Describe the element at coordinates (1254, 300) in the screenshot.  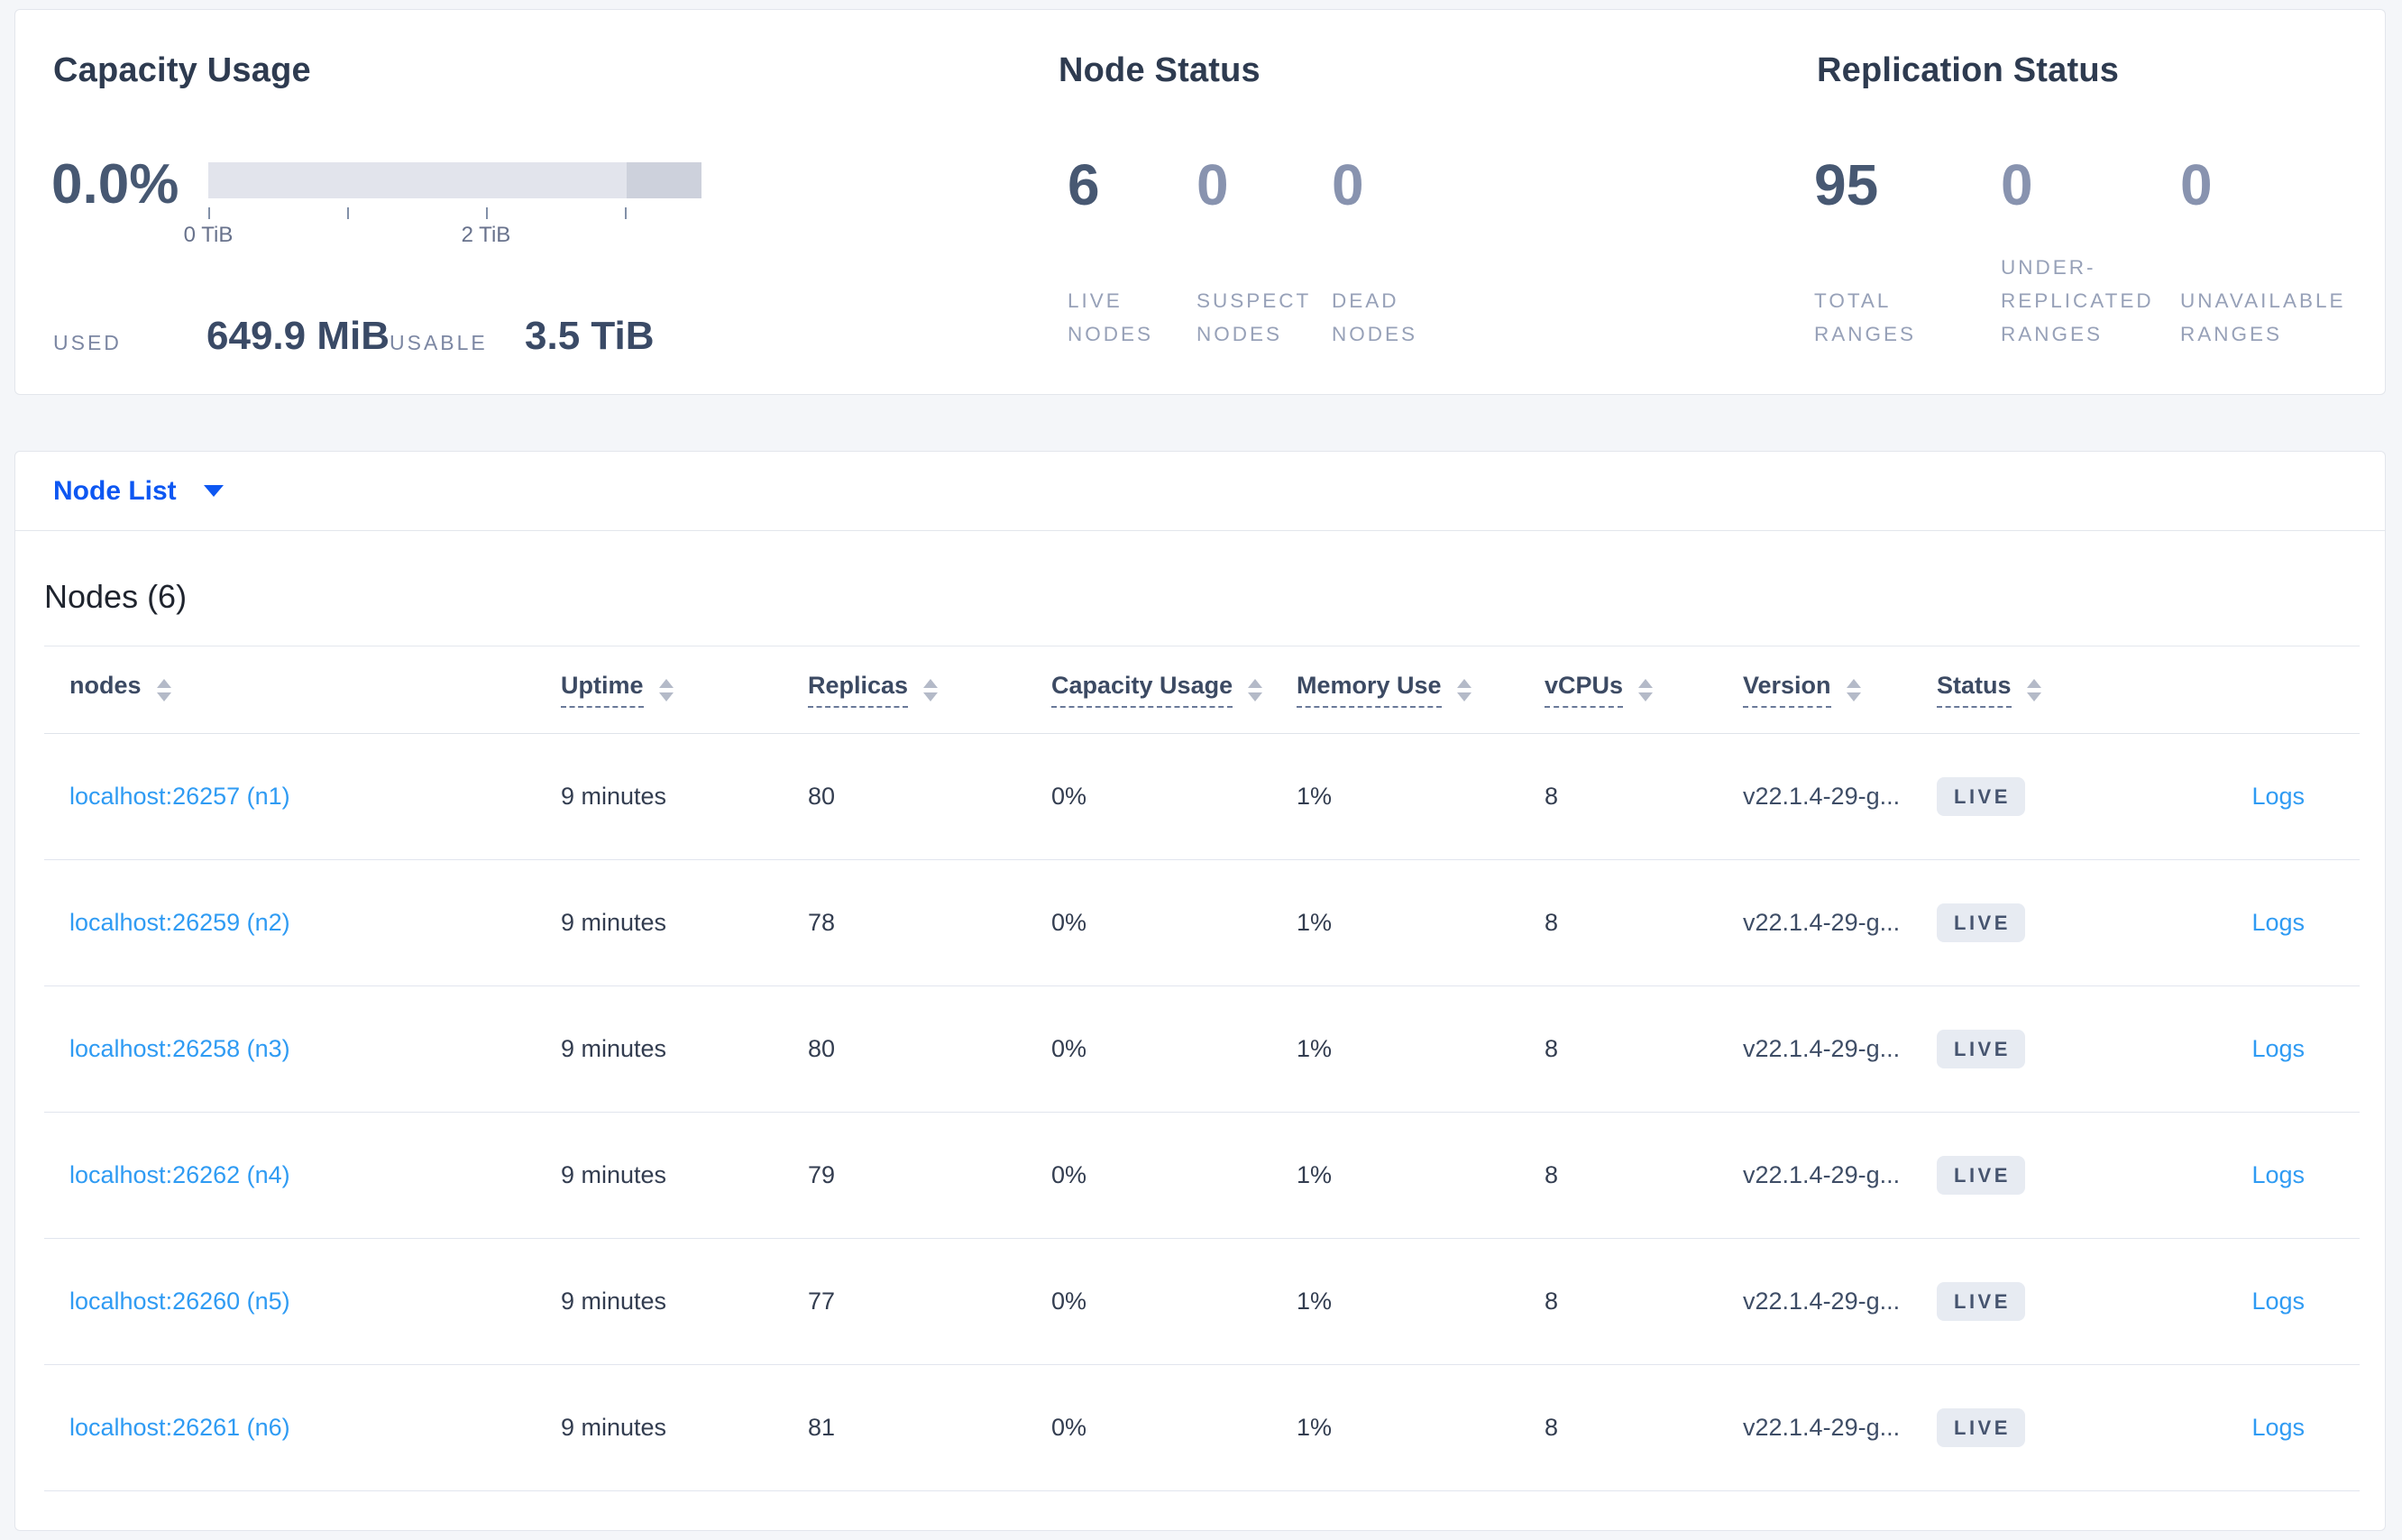
I see `stat-label-line: SUSPECT` at that location.